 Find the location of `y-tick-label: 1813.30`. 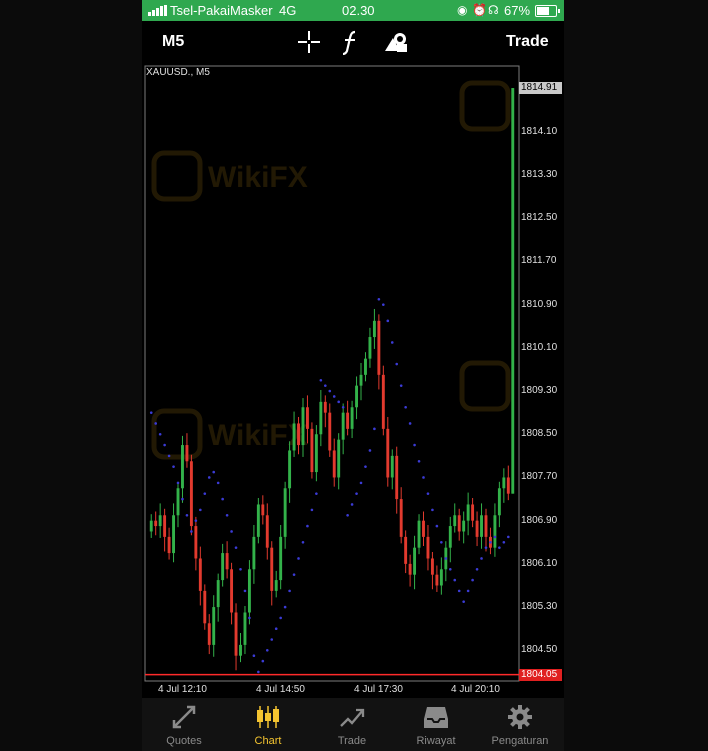

y-tick-label: 1813.30 is located at coordinates (539, 175).